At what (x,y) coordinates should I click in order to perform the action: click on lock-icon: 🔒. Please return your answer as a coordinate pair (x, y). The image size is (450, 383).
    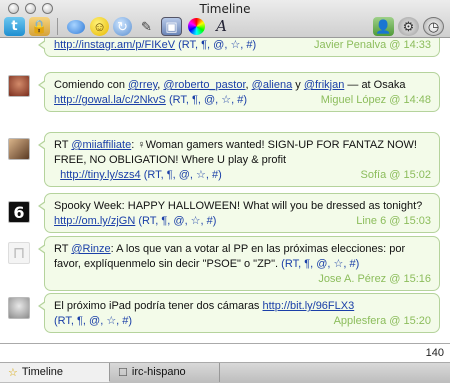
    Looking at the image, I should click on (39, 26).